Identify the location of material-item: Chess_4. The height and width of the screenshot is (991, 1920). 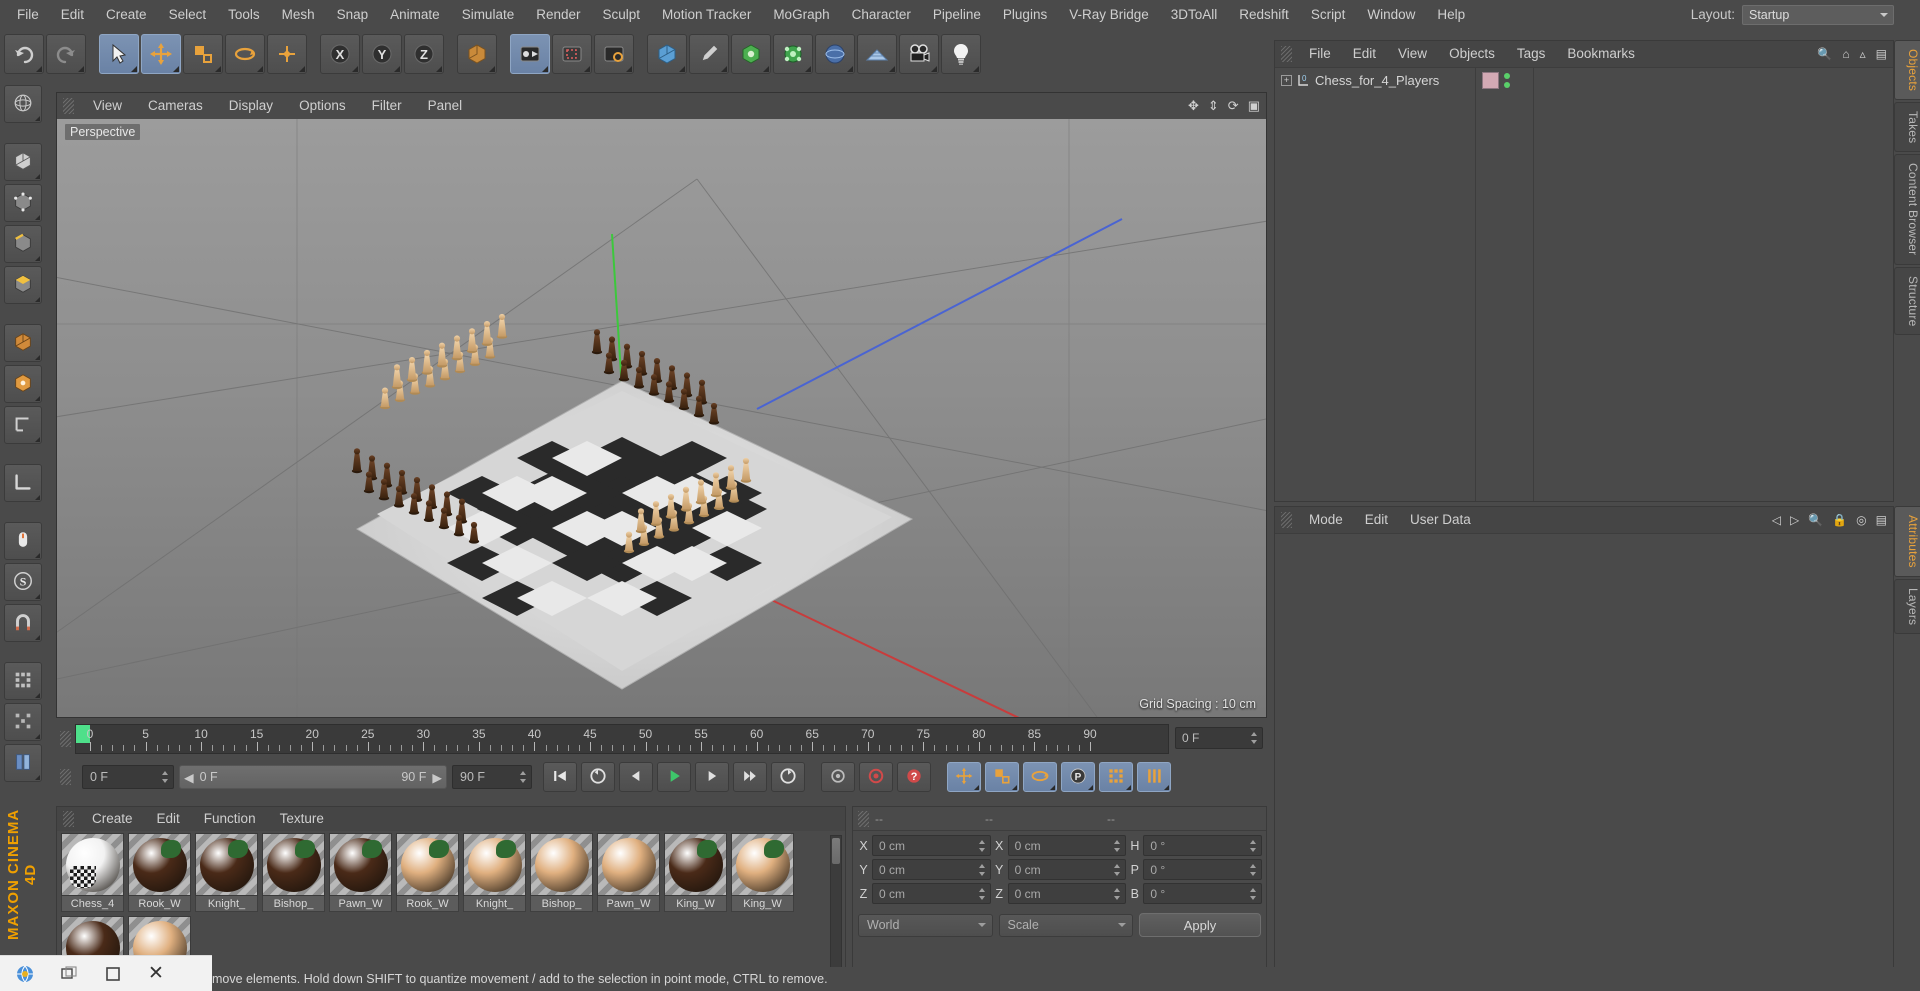
(92, 872).